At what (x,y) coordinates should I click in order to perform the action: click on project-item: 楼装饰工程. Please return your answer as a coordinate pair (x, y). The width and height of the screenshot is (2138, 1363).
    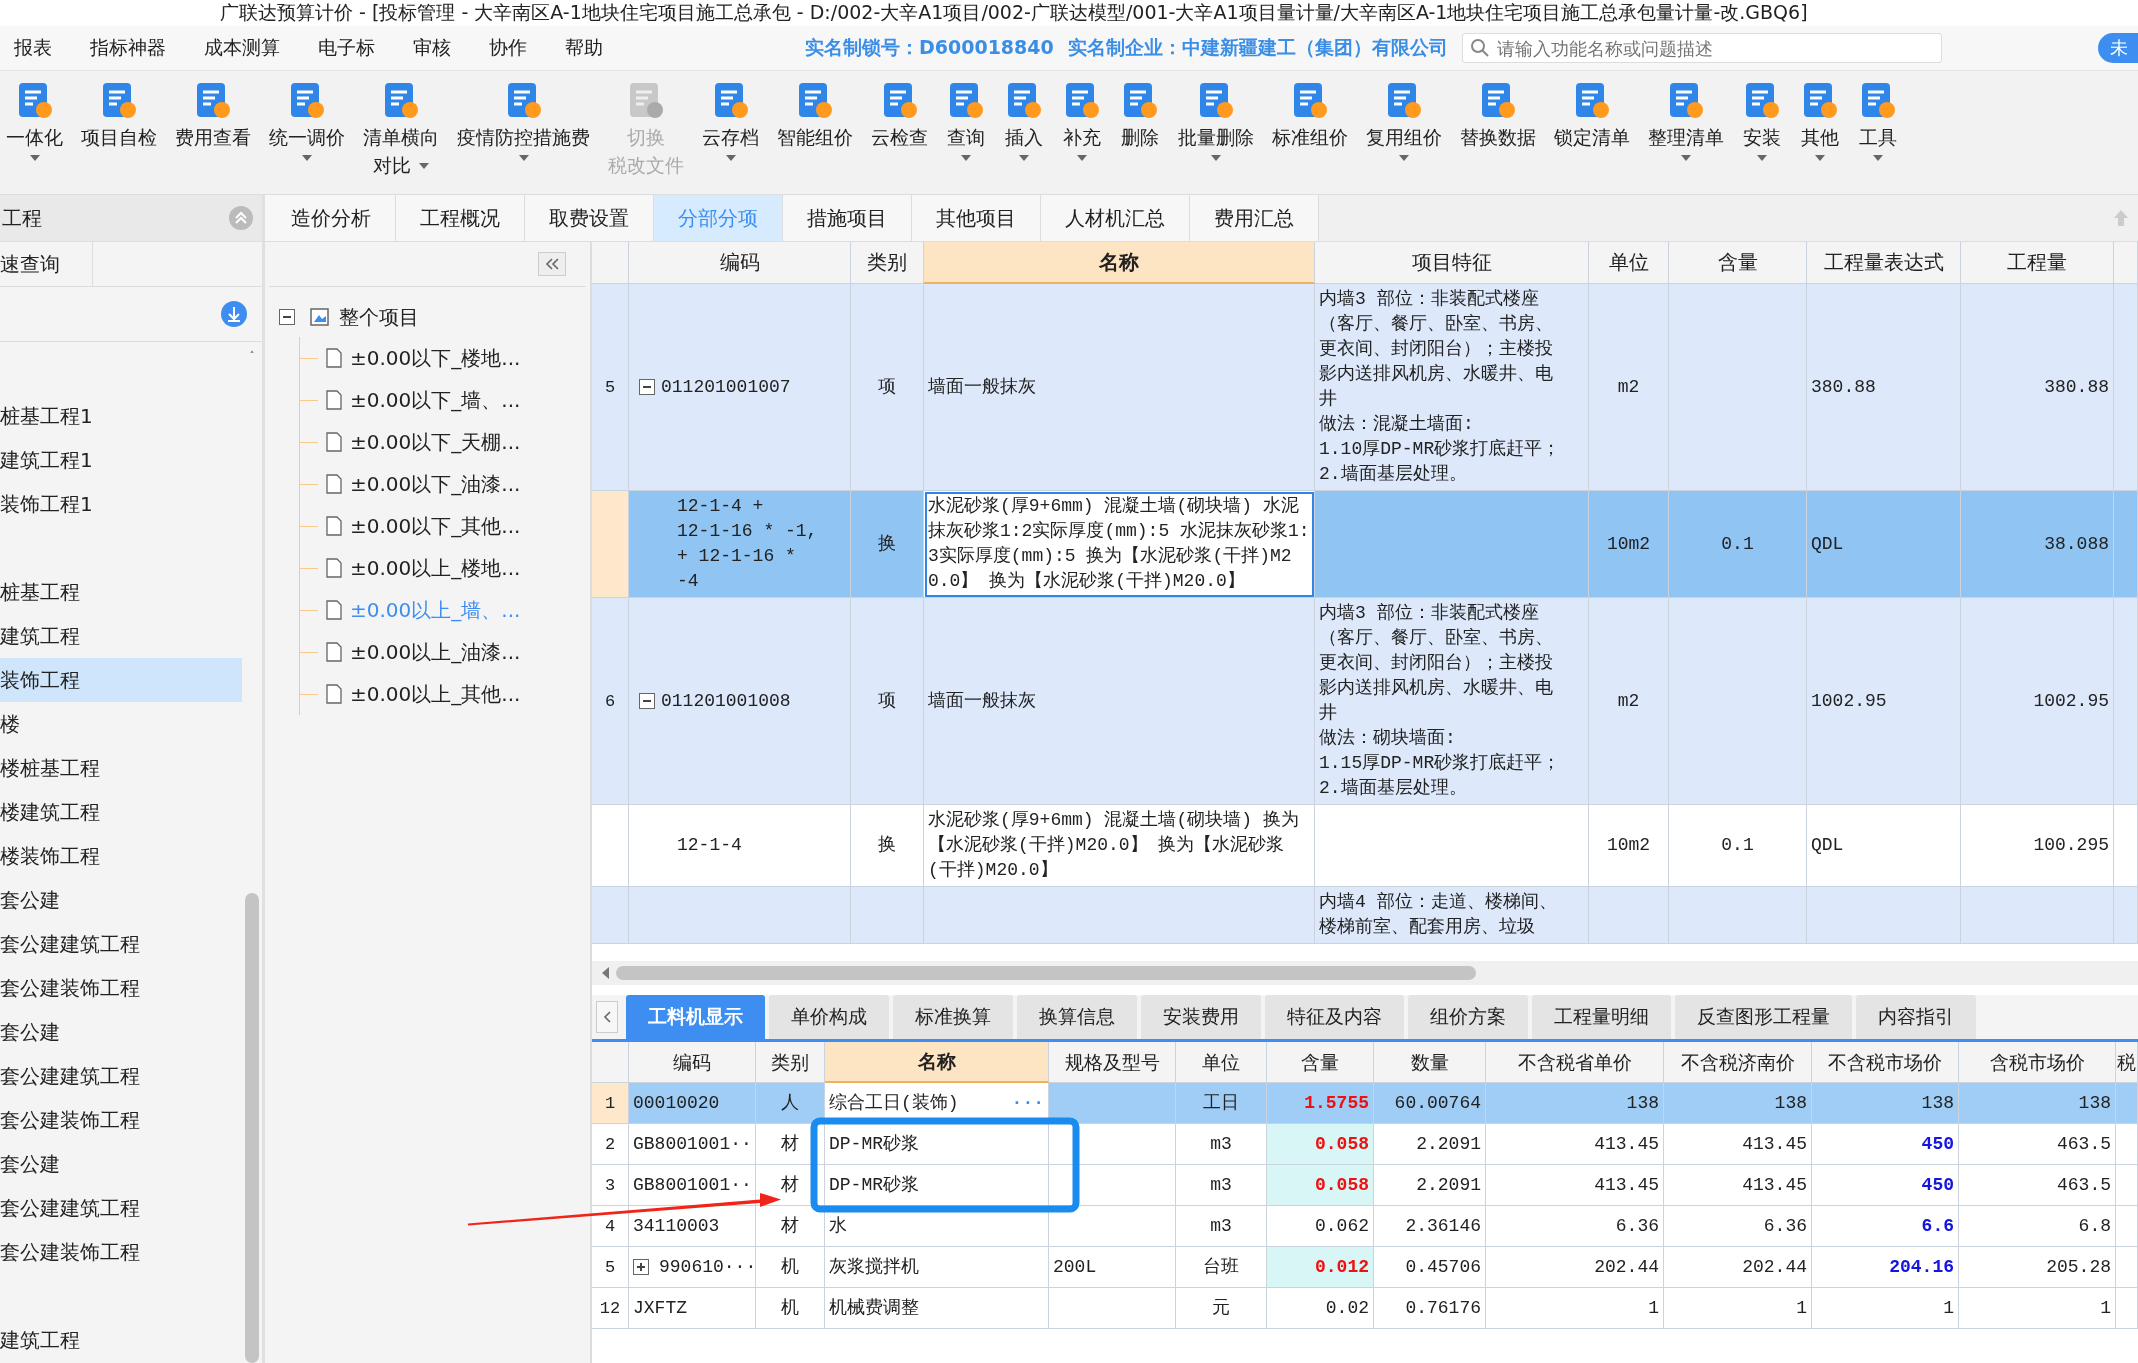
    Looking at the image, I should click on (121, 856).